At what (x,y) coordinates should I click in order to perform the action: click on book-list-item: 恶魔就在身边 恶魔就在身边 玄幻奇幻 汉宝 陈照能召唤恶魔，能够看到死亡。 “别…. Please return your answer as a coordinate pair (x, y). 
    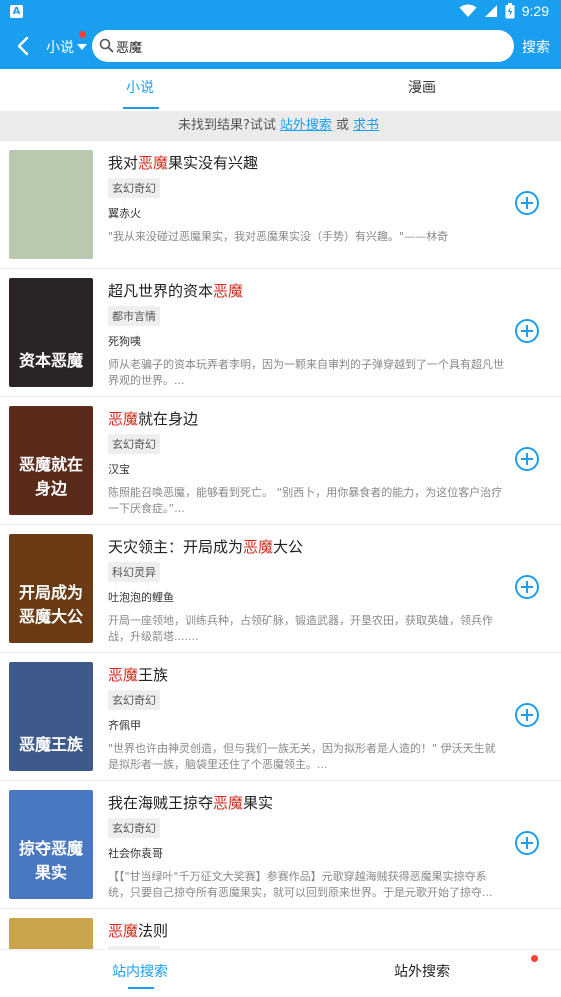
    Looking at the image, I should click on (280, 461).